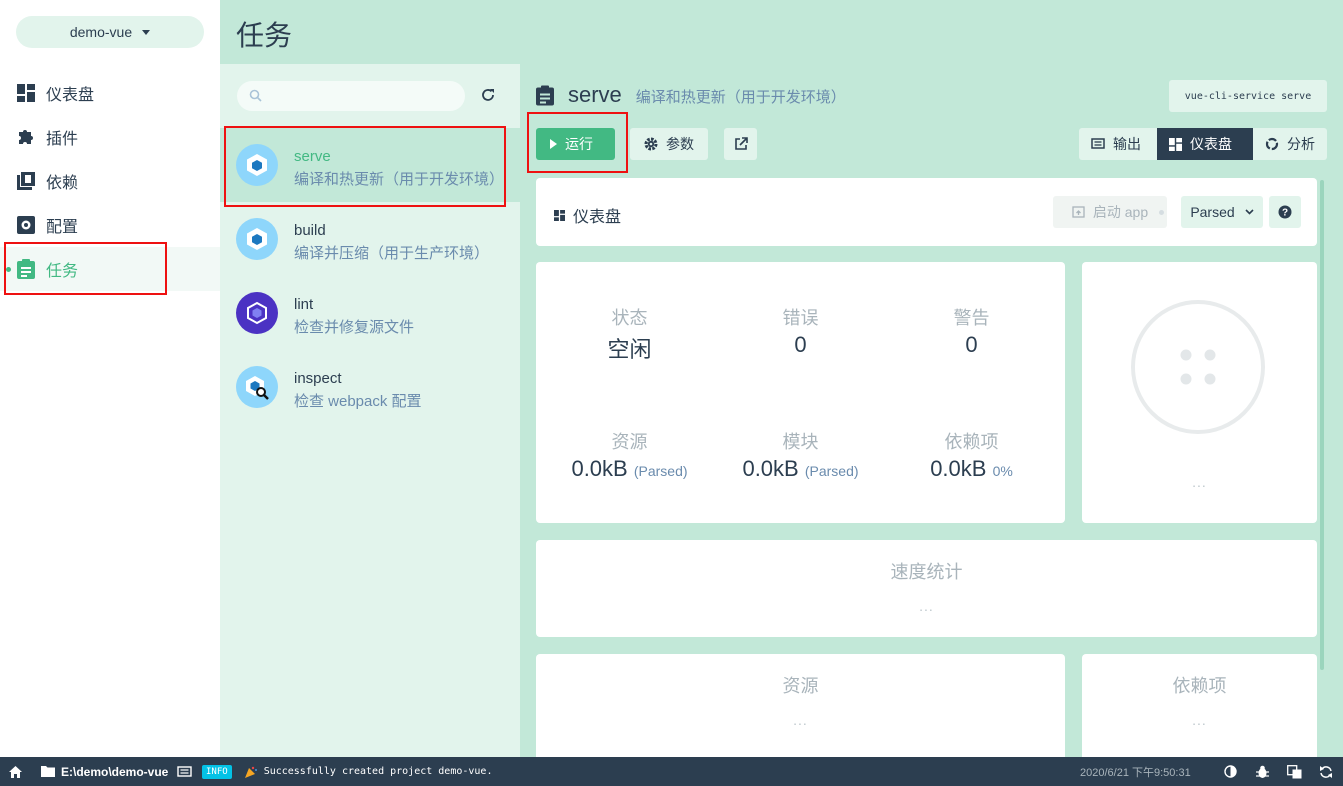 This screenshot has width=1343, height=786. What do you see at coordinates (110, 137) in the screenshot?
I see `nav-item-plugins: 插件` at bounding box center [110, 137].